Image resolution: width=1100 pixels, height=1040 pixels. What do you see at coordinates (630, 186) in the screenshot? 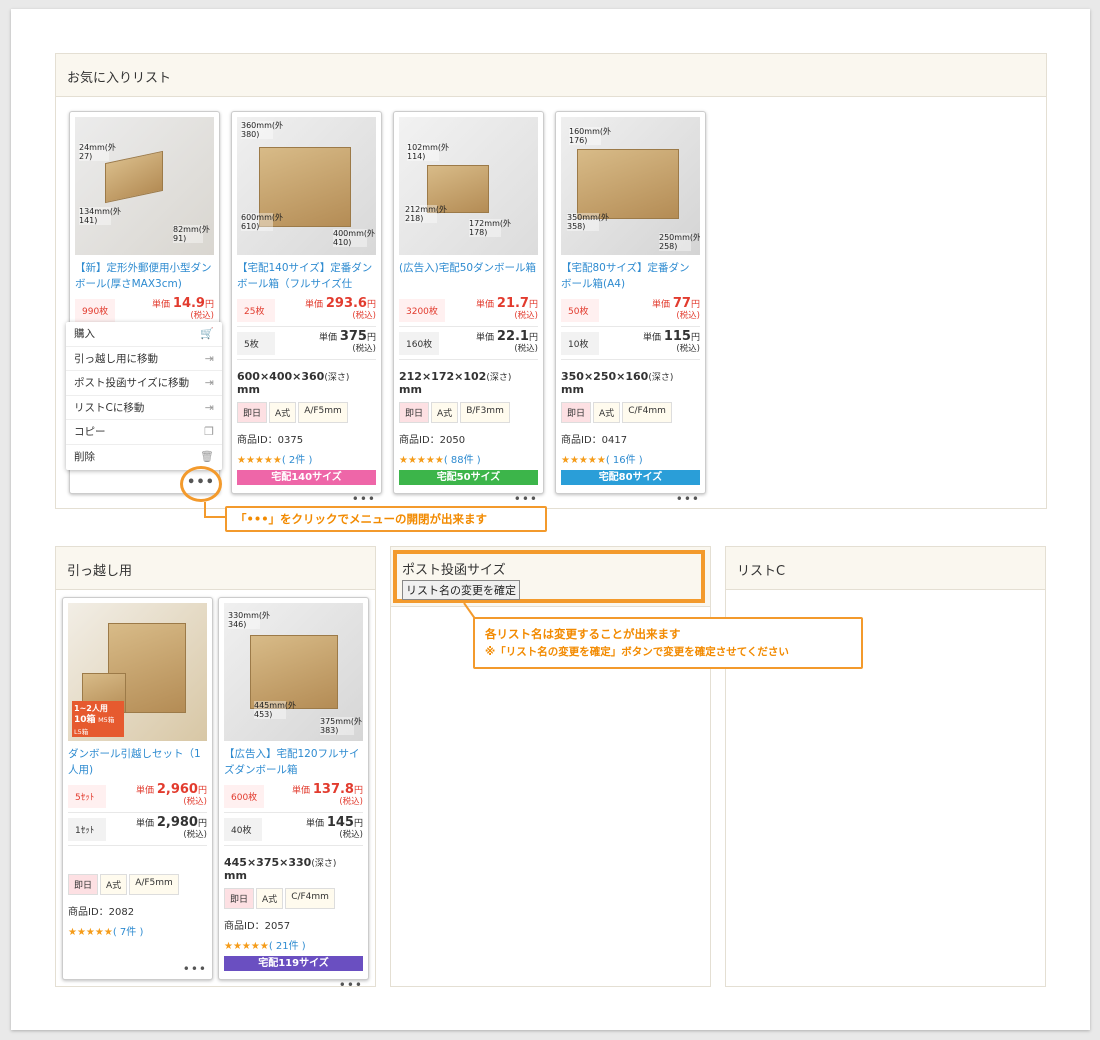
I see `product-image: 160mm(外176) 350mm(外358) 250mm(外258)` at bounding box center [630, 186].